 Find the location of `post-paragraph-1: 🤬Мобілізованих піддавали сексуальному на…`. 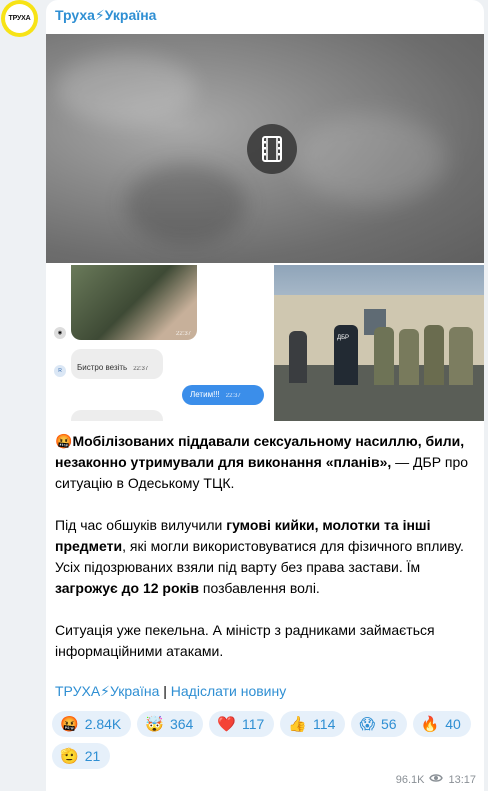

post-paragraph-1: 🤬Мобілізованих піддавали сексуальному на… is located at coordinates (262, 462).